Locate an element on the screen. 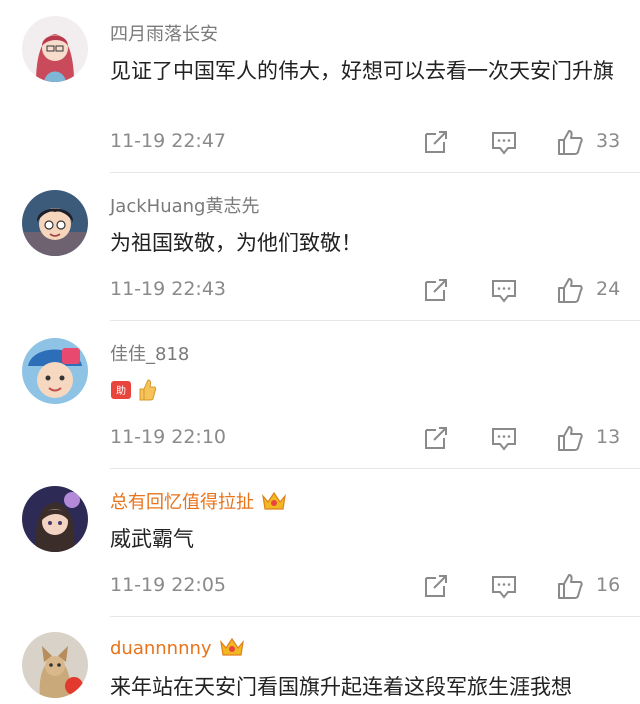  username: 总有回忆值得拉扯 is located at coordinates (199, 501).